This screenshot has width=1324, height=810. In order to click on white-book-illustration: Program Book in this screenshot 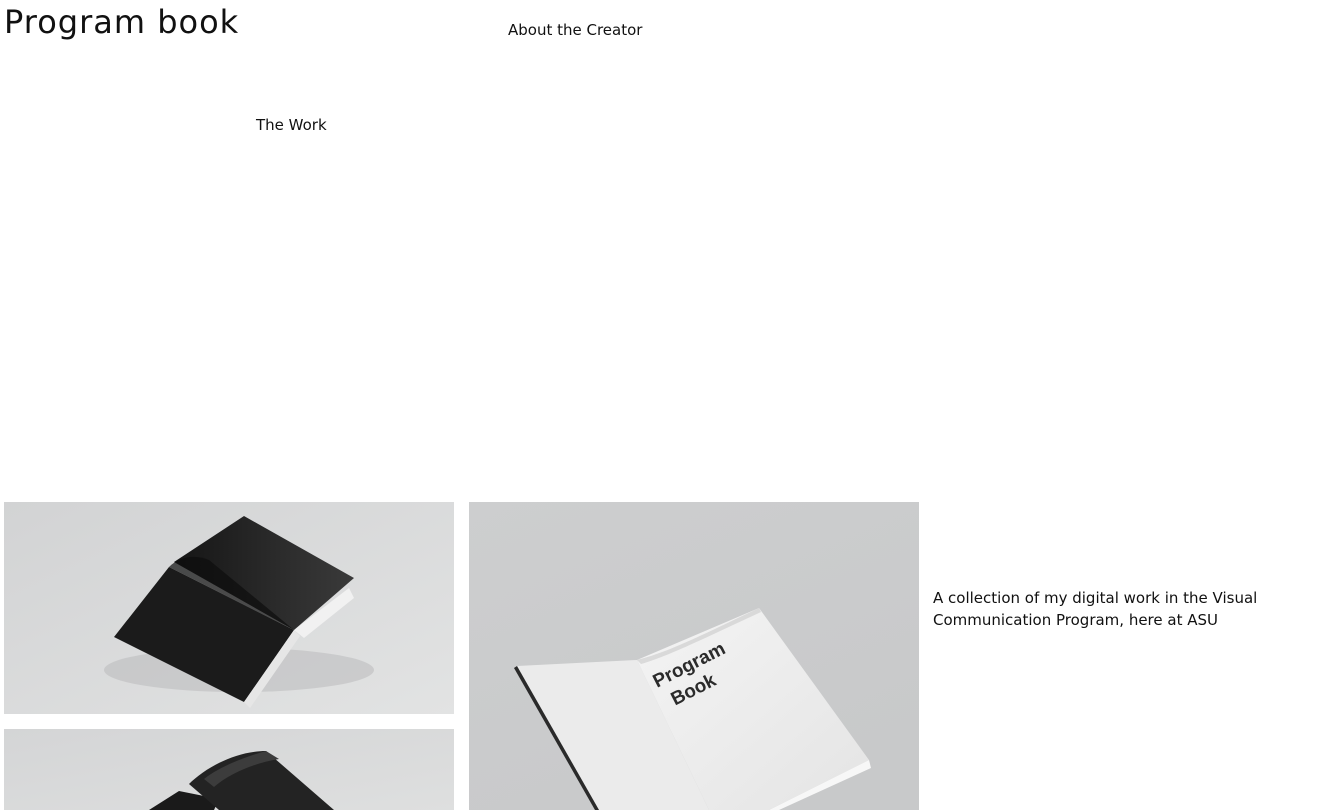, I will do `click(694, 656)`.